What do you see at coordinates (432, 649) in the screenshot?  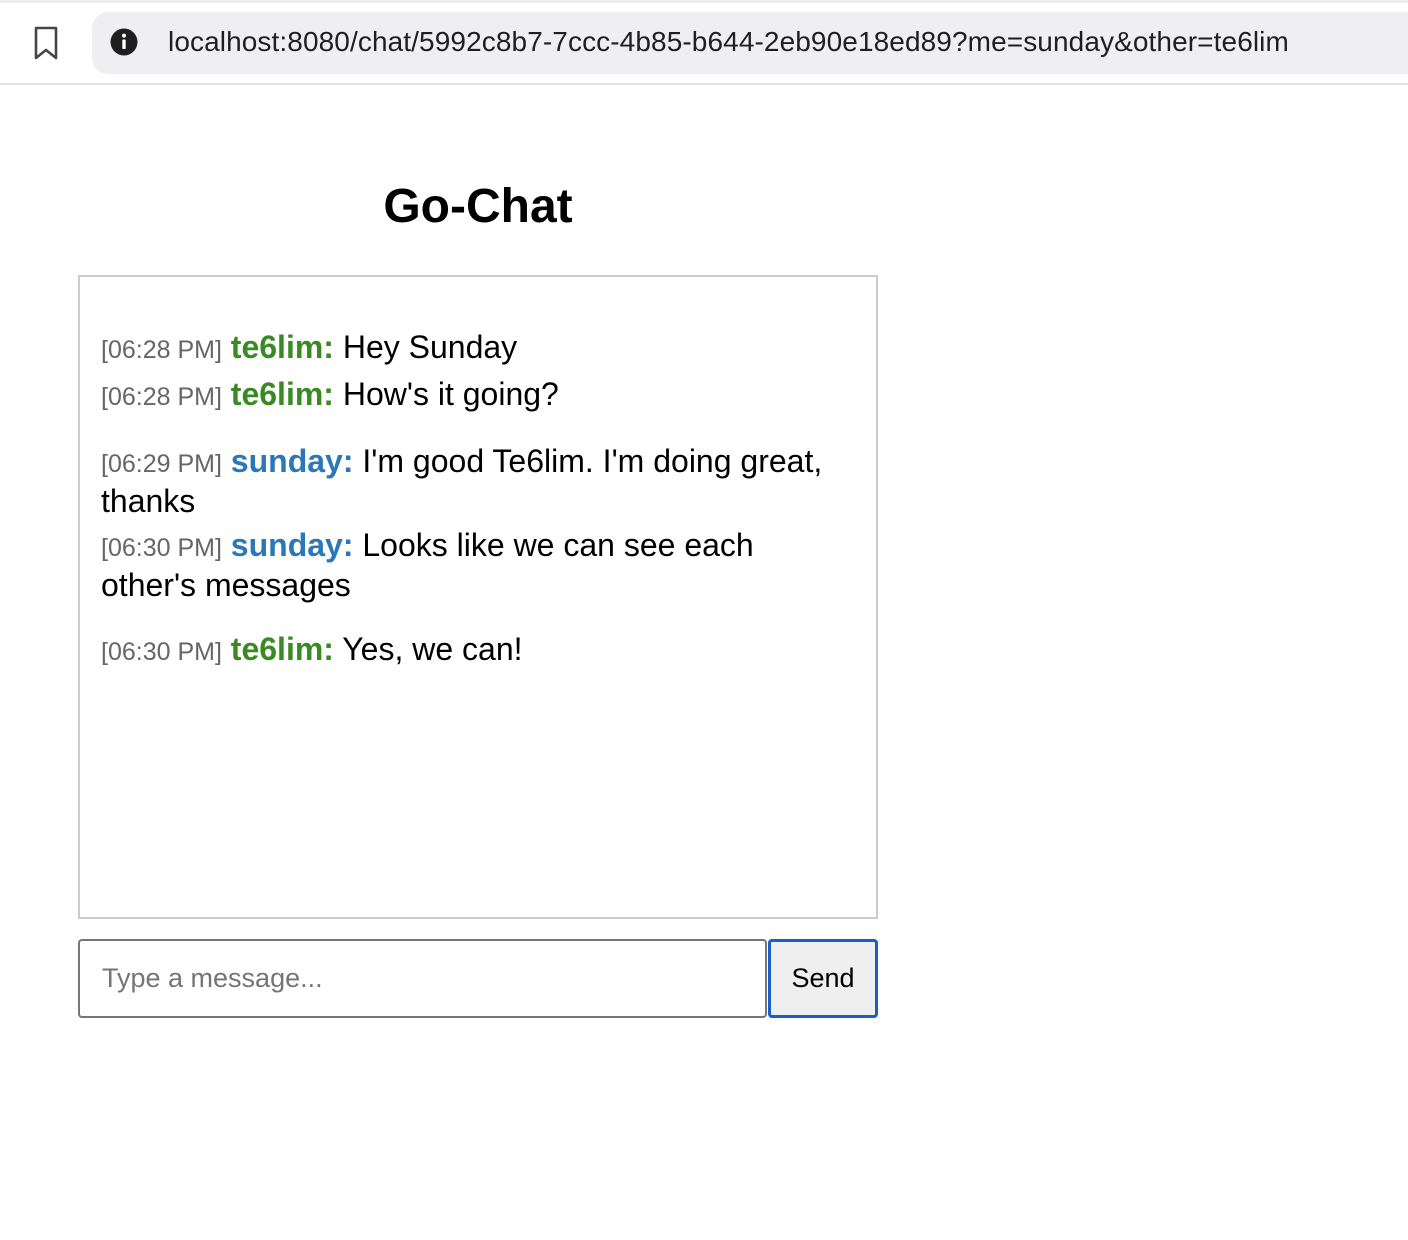 I see `message-text: Yes, we can!` at bounding box center [432, 649].